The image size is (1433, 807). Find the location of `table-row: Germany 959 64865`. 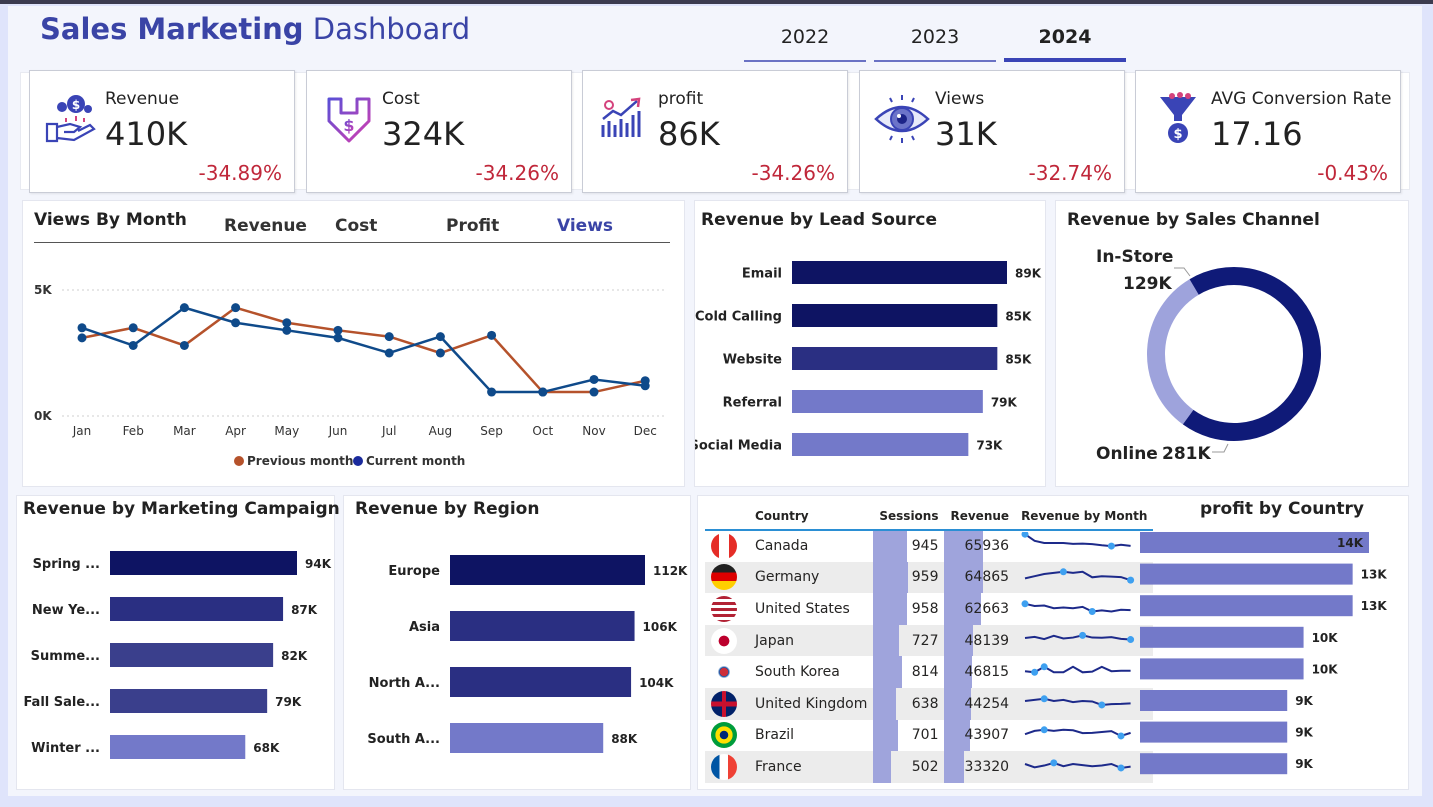

table-row: Germany 959 64865 is located at coordinates (929, 577).